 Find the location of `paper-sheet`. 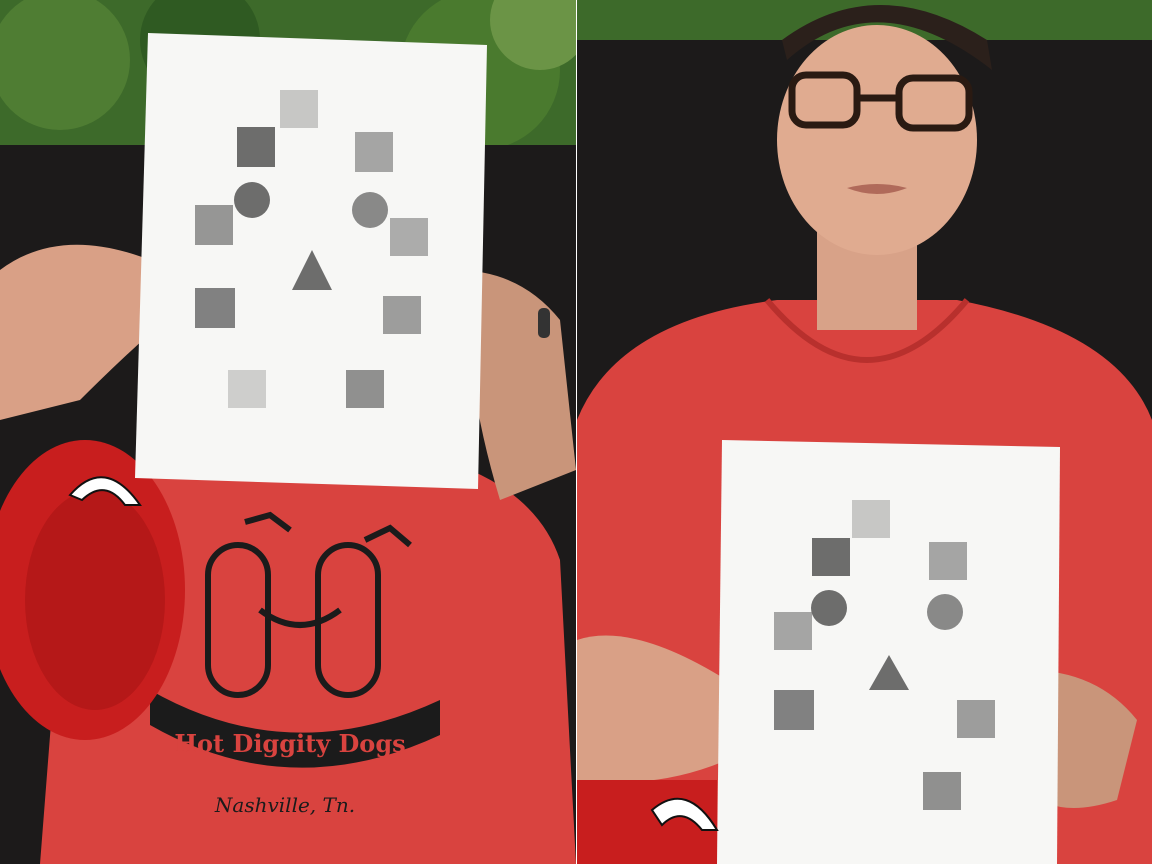

paper-sheet is located at coordinates (888, 652).